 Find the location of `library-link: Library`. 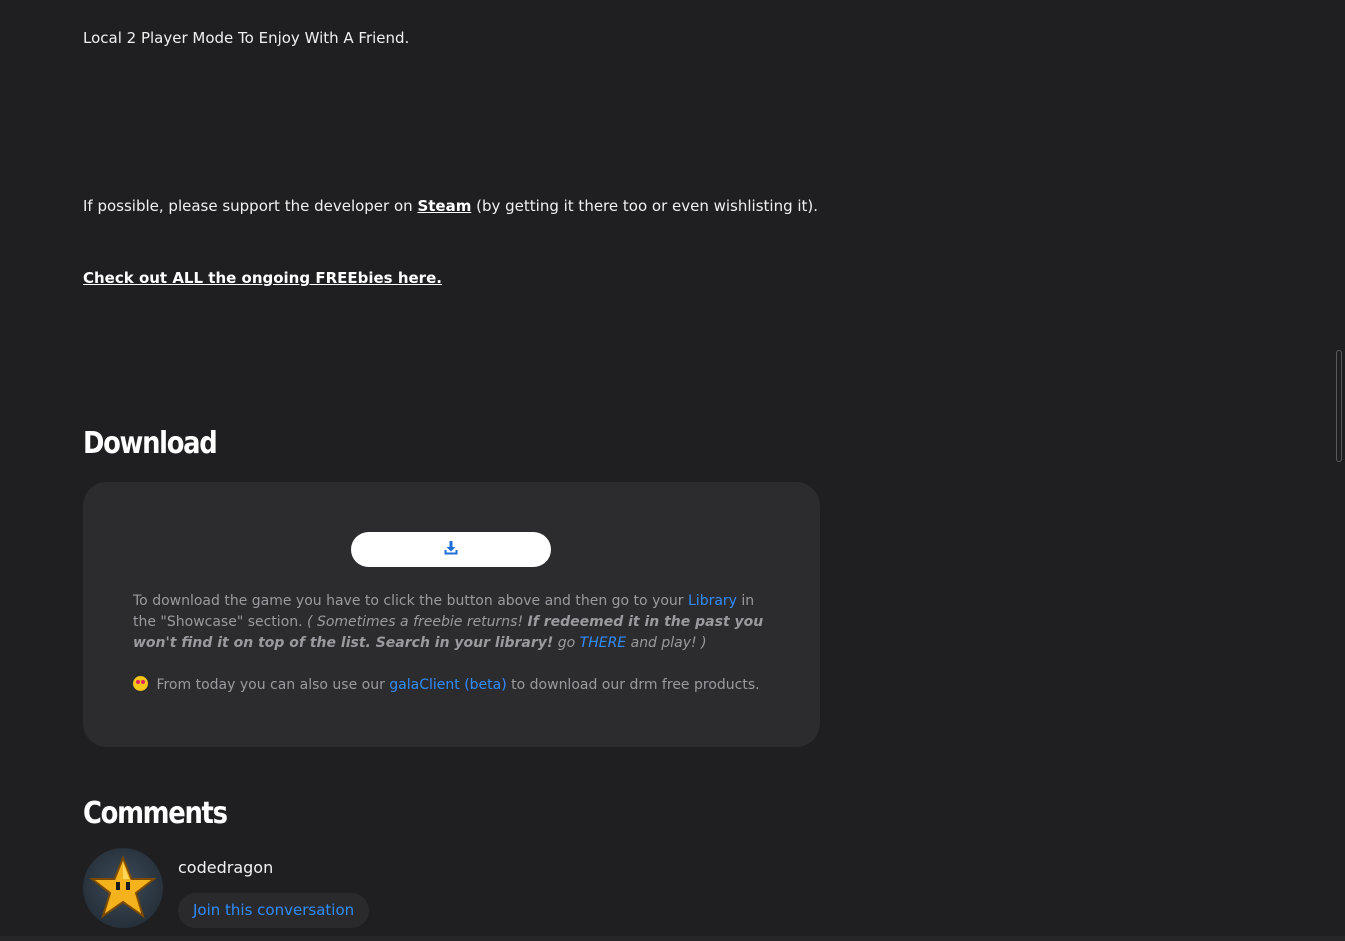

library-link: Library is located at coordinates (712, 601).